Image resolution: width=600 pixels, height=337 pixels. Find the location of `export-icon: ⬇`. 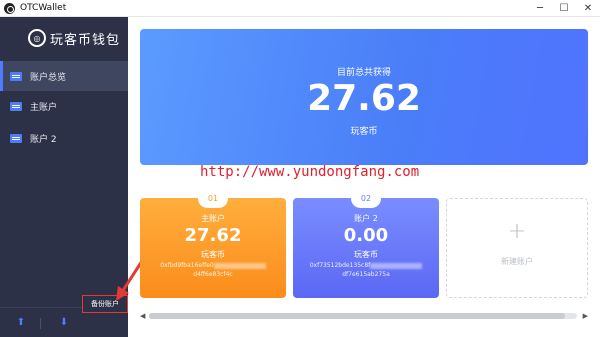

export-icon: ⬇ is located at coordinates (64, 323).